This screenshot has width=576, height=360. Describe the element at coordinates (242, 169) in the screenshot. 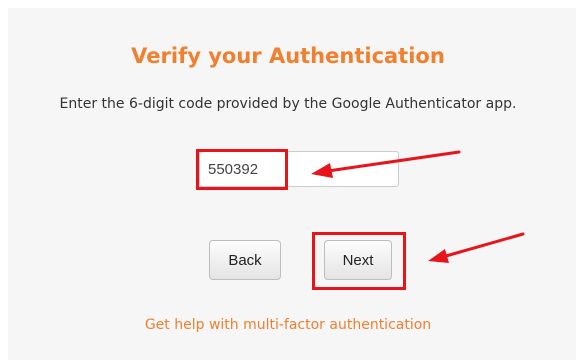

I see `code-highlight-box` at that location.